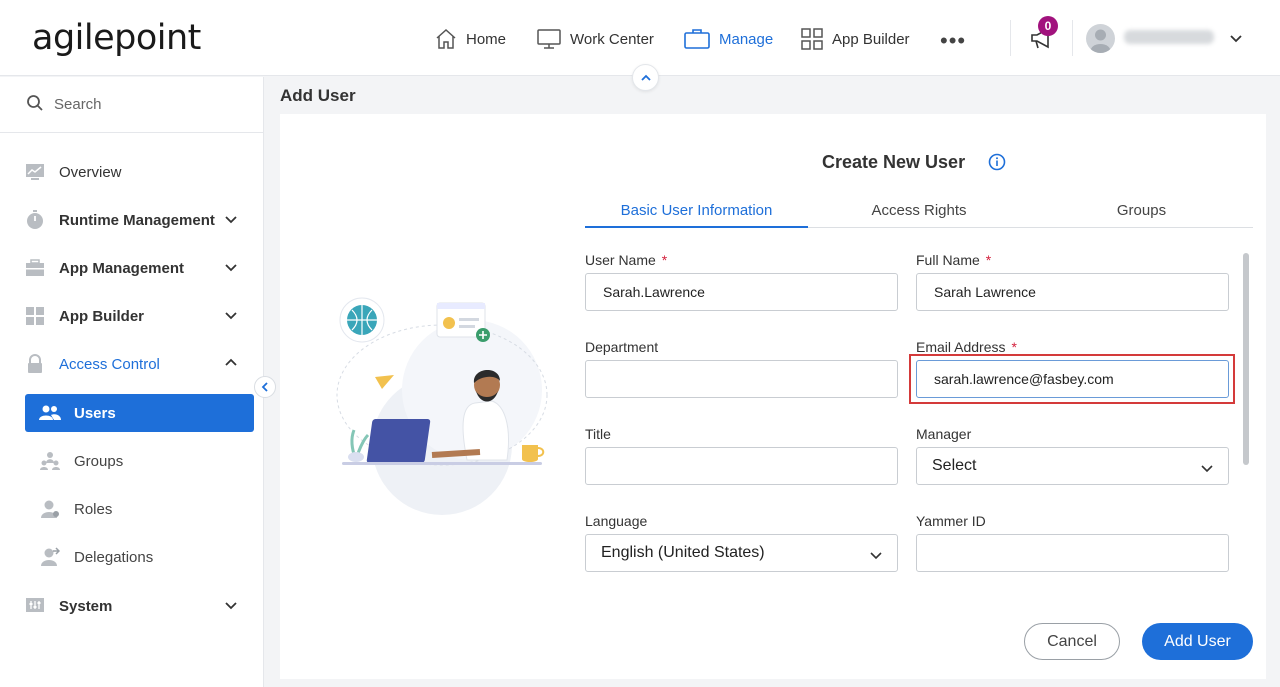 Image resolution: width=1280 pixels, height=687 pixels. Describe the element at coordinates (109, 364) in the screenshot. I see `sidebar-item-label: Access Control` at that location.